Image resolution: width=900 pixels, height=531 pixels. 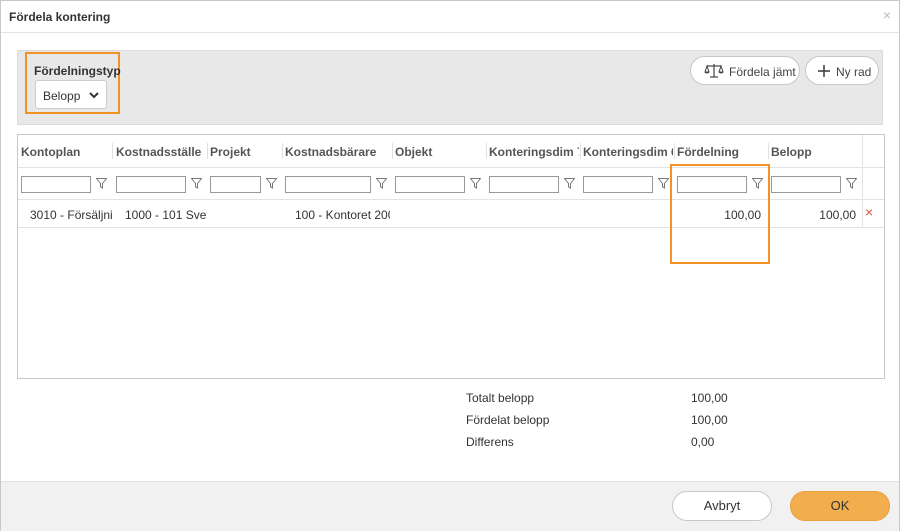 I want to click on filter-input-objekt, so click(x=430, y=184).